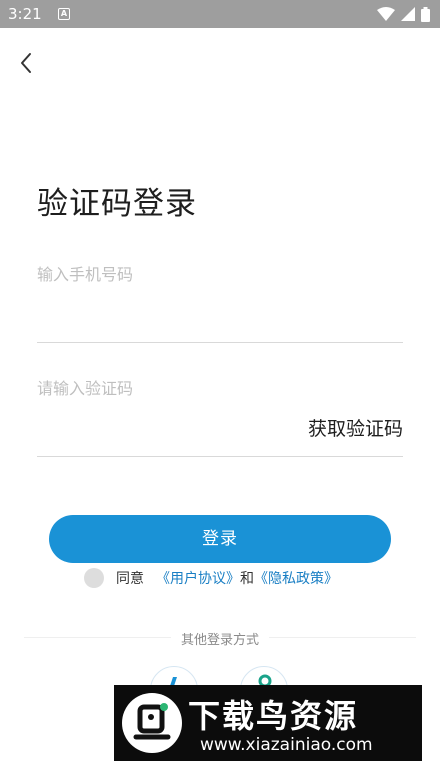 The image size is (440, 770). I want to click on watermark-logo-icon, so click(152, 723).